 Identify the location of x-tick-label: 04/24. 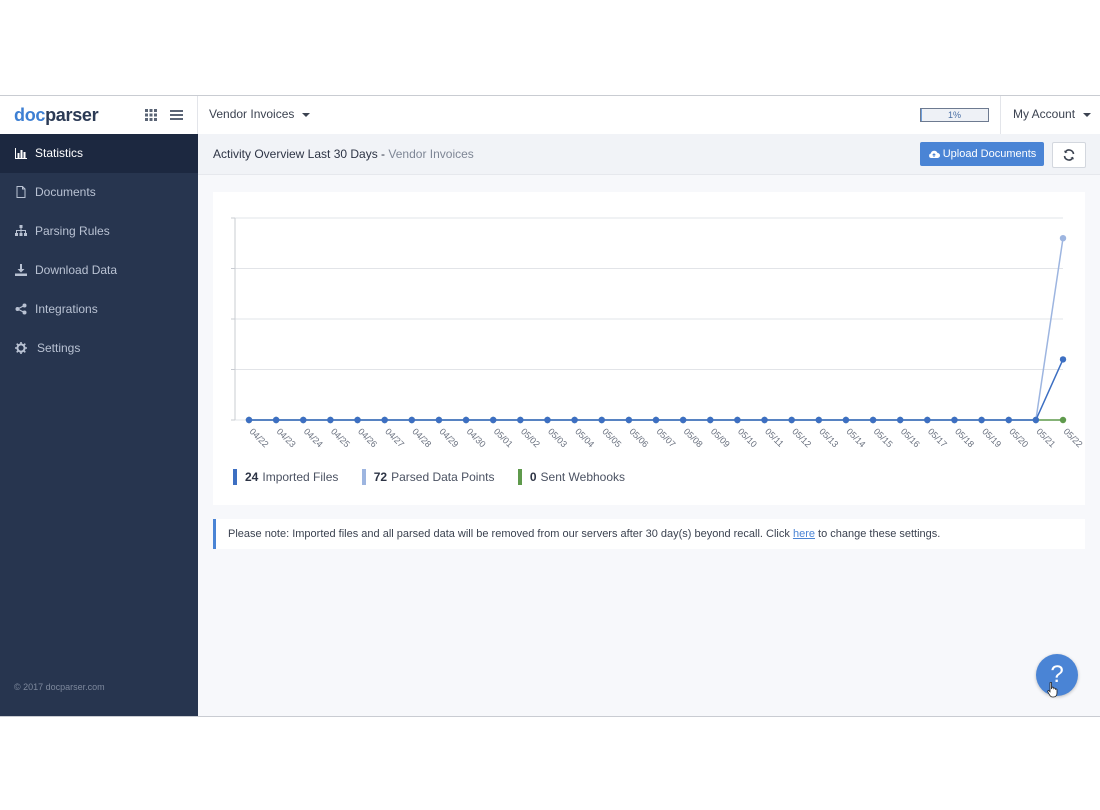
(313, 437).